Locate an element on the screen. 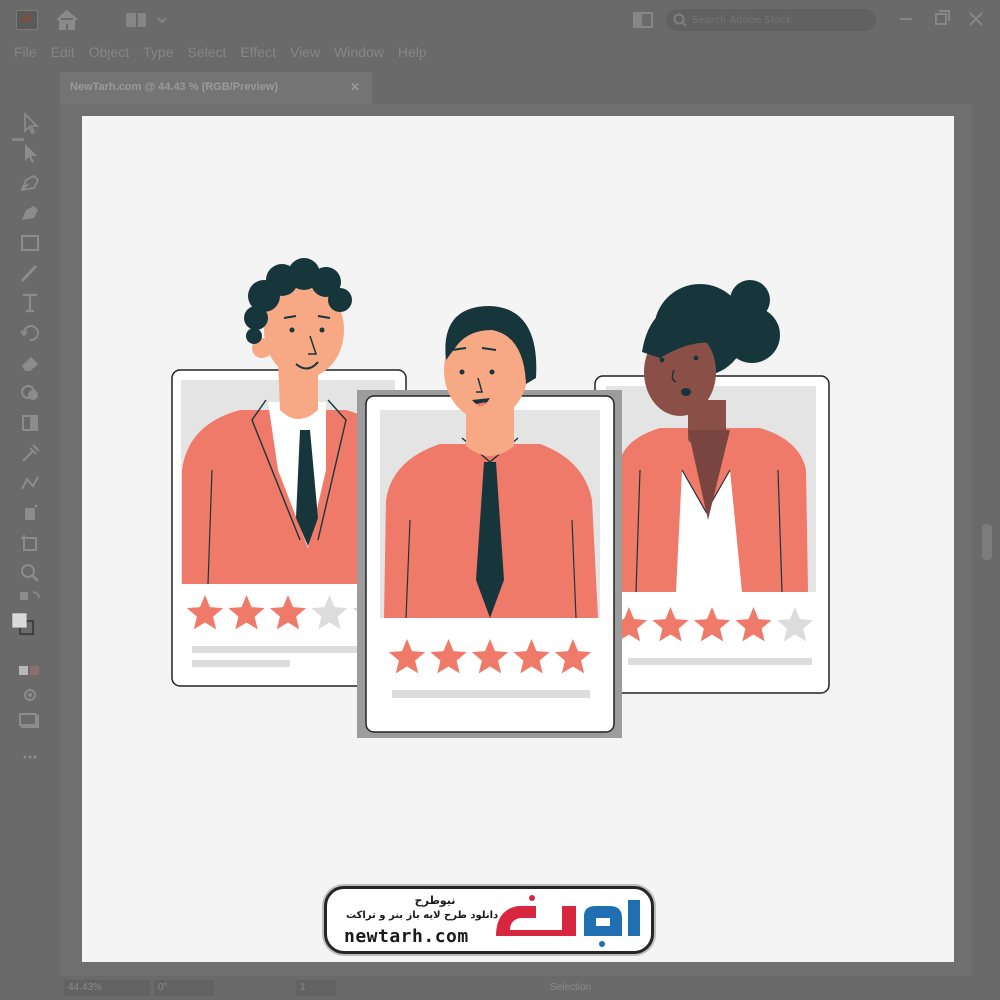 The image size is (1000, 1000). rotation-field: 0° is located at coordinates (184, 988).